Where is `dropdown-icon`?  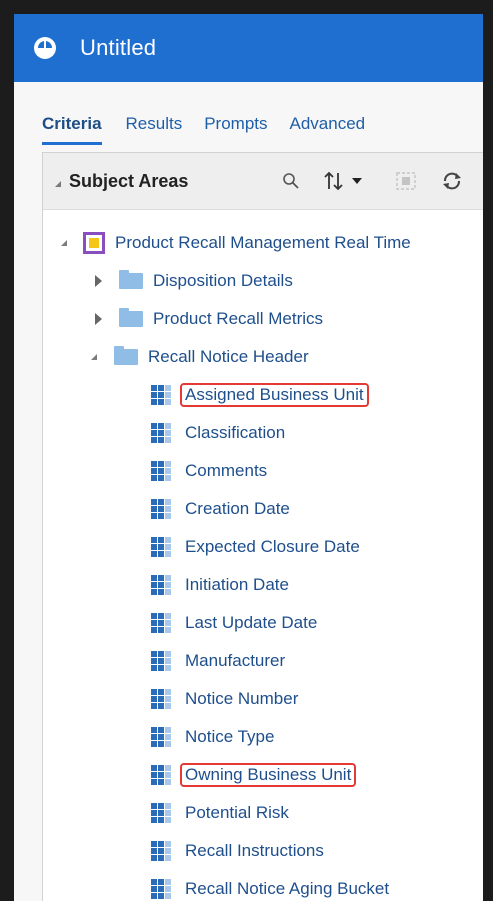
dropdown-icon is located at coordinates (357, 181).